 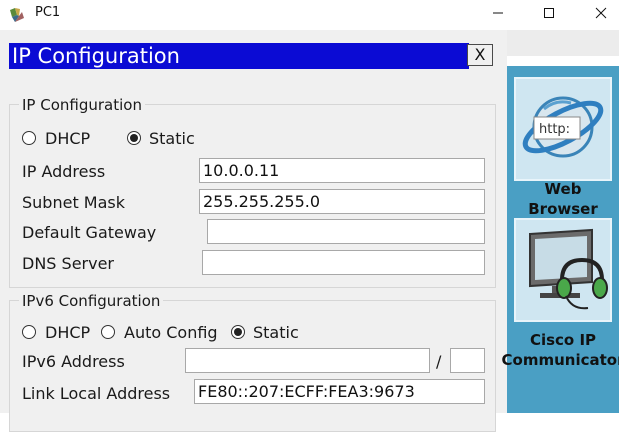 I want to click on cisco-ip-communicator-label: Cisco IP Communicator, so click(x=558, y=350).